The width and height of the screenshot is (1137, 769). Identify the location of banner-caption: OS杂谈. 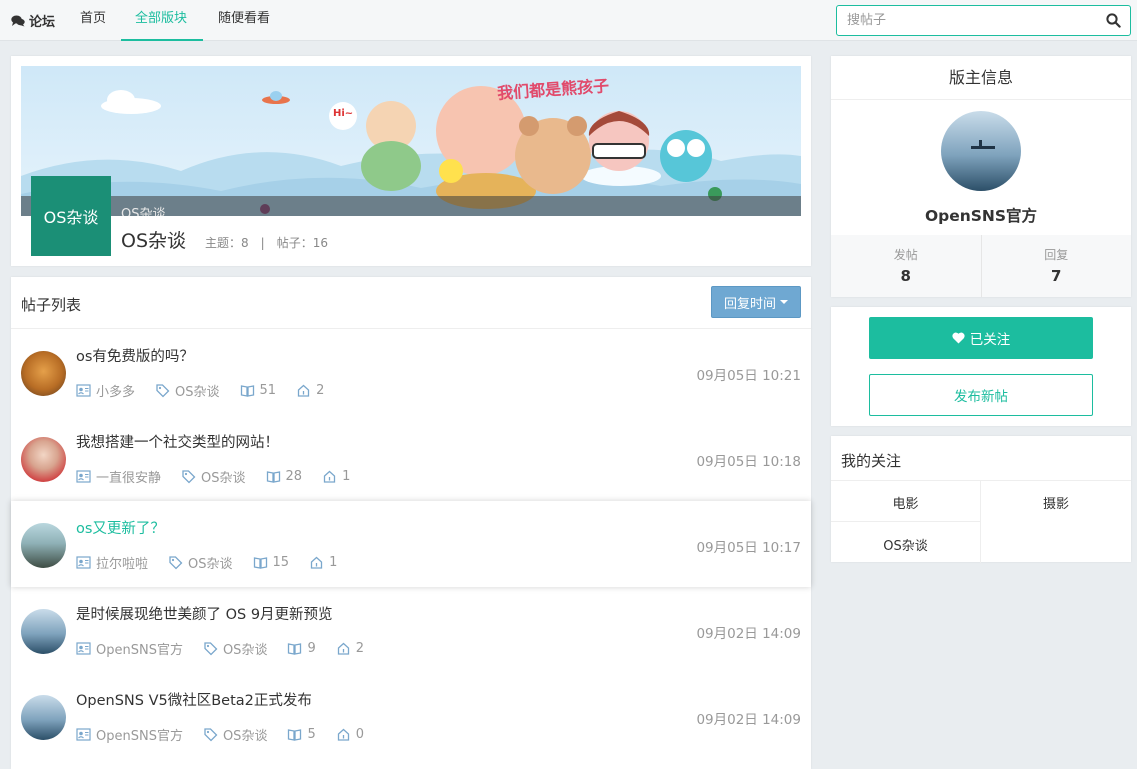
(143, 211).